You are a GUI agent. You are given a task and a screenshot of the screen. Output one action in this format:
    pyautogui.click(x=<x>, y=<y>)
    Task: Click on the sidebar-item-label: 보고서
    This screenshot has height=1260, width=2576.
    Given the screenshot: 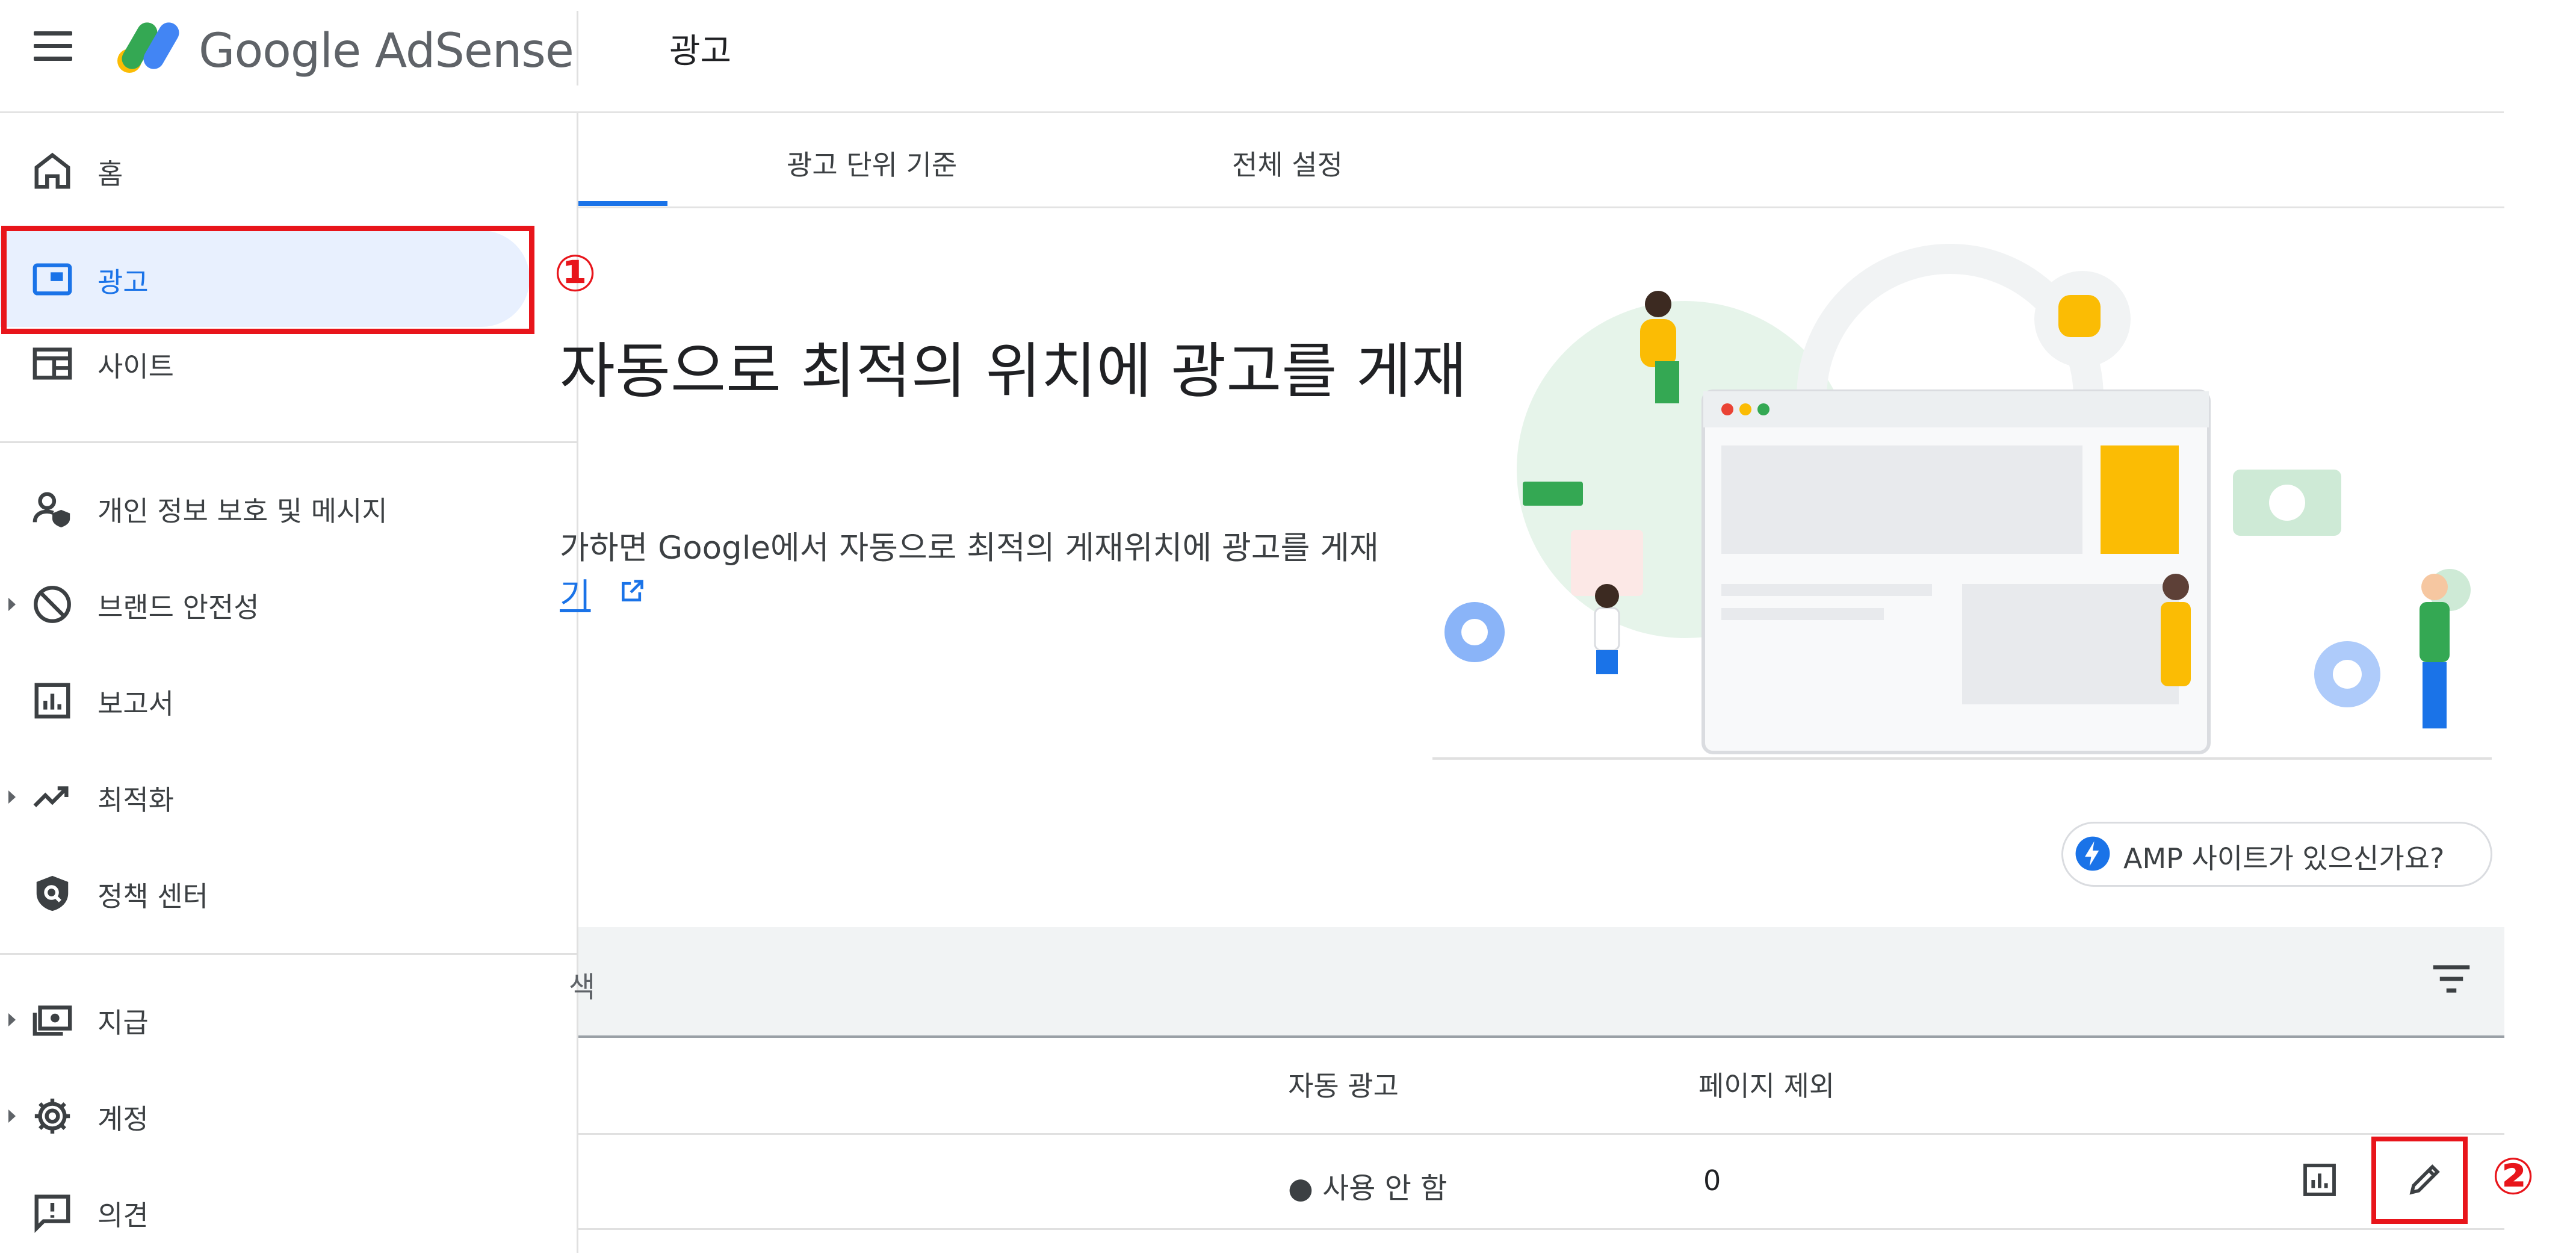 What is the action you would take?
    pyautogui.click(x=136, y=704)
    